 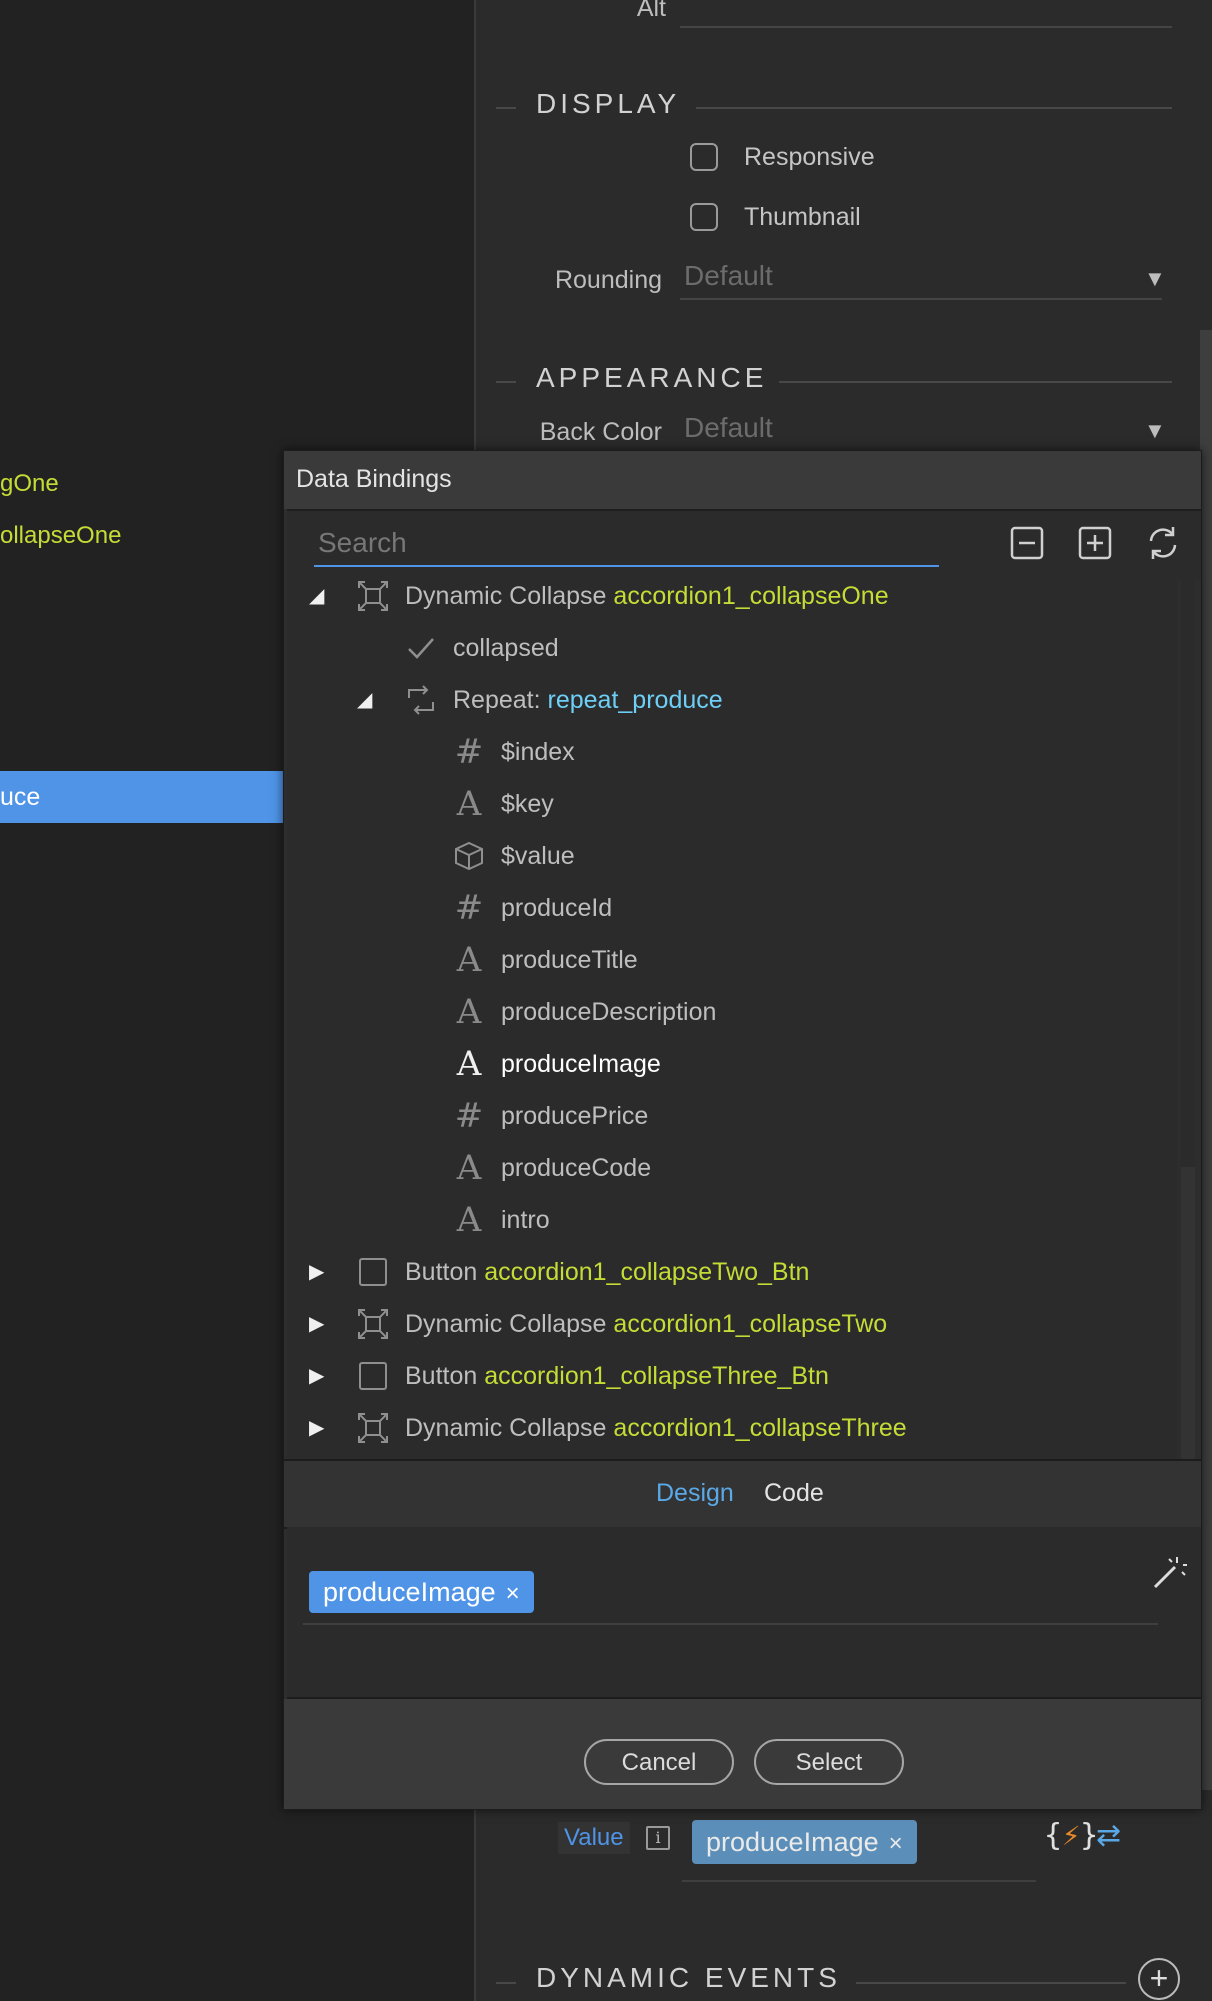 I want to click on tree-row-name: accordion1_collapseOne, so click(x=751, y=596).